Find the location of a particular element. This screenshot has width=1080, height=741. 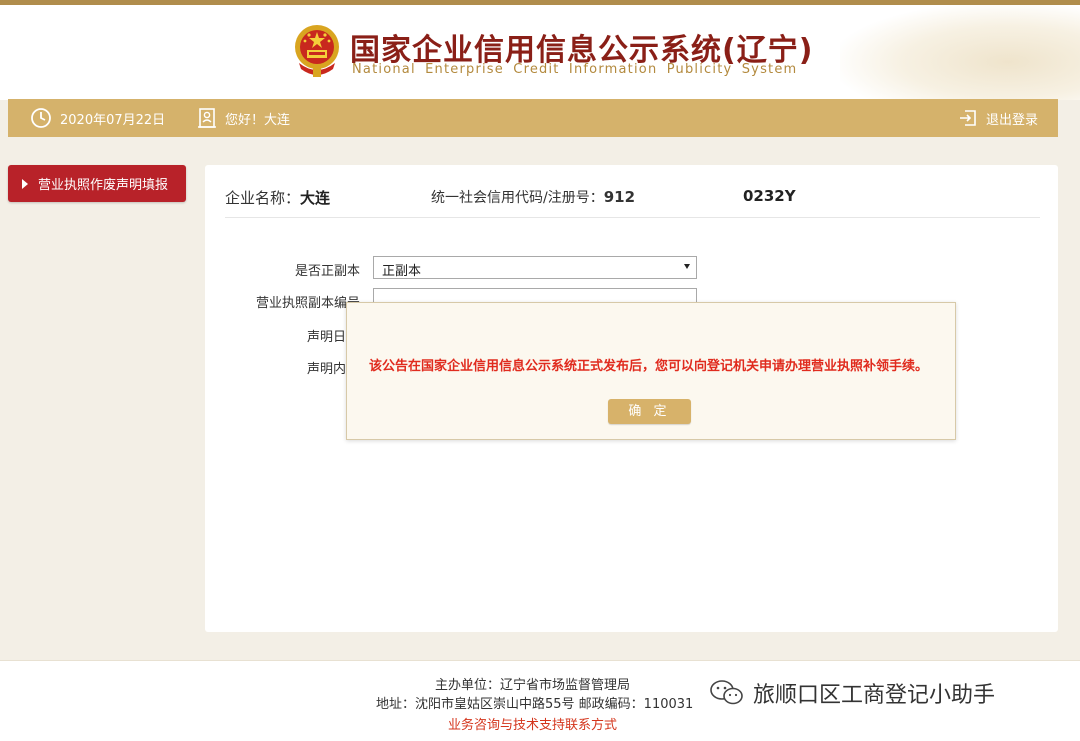

triangle-right-icon is located at coordinates (25, 183).